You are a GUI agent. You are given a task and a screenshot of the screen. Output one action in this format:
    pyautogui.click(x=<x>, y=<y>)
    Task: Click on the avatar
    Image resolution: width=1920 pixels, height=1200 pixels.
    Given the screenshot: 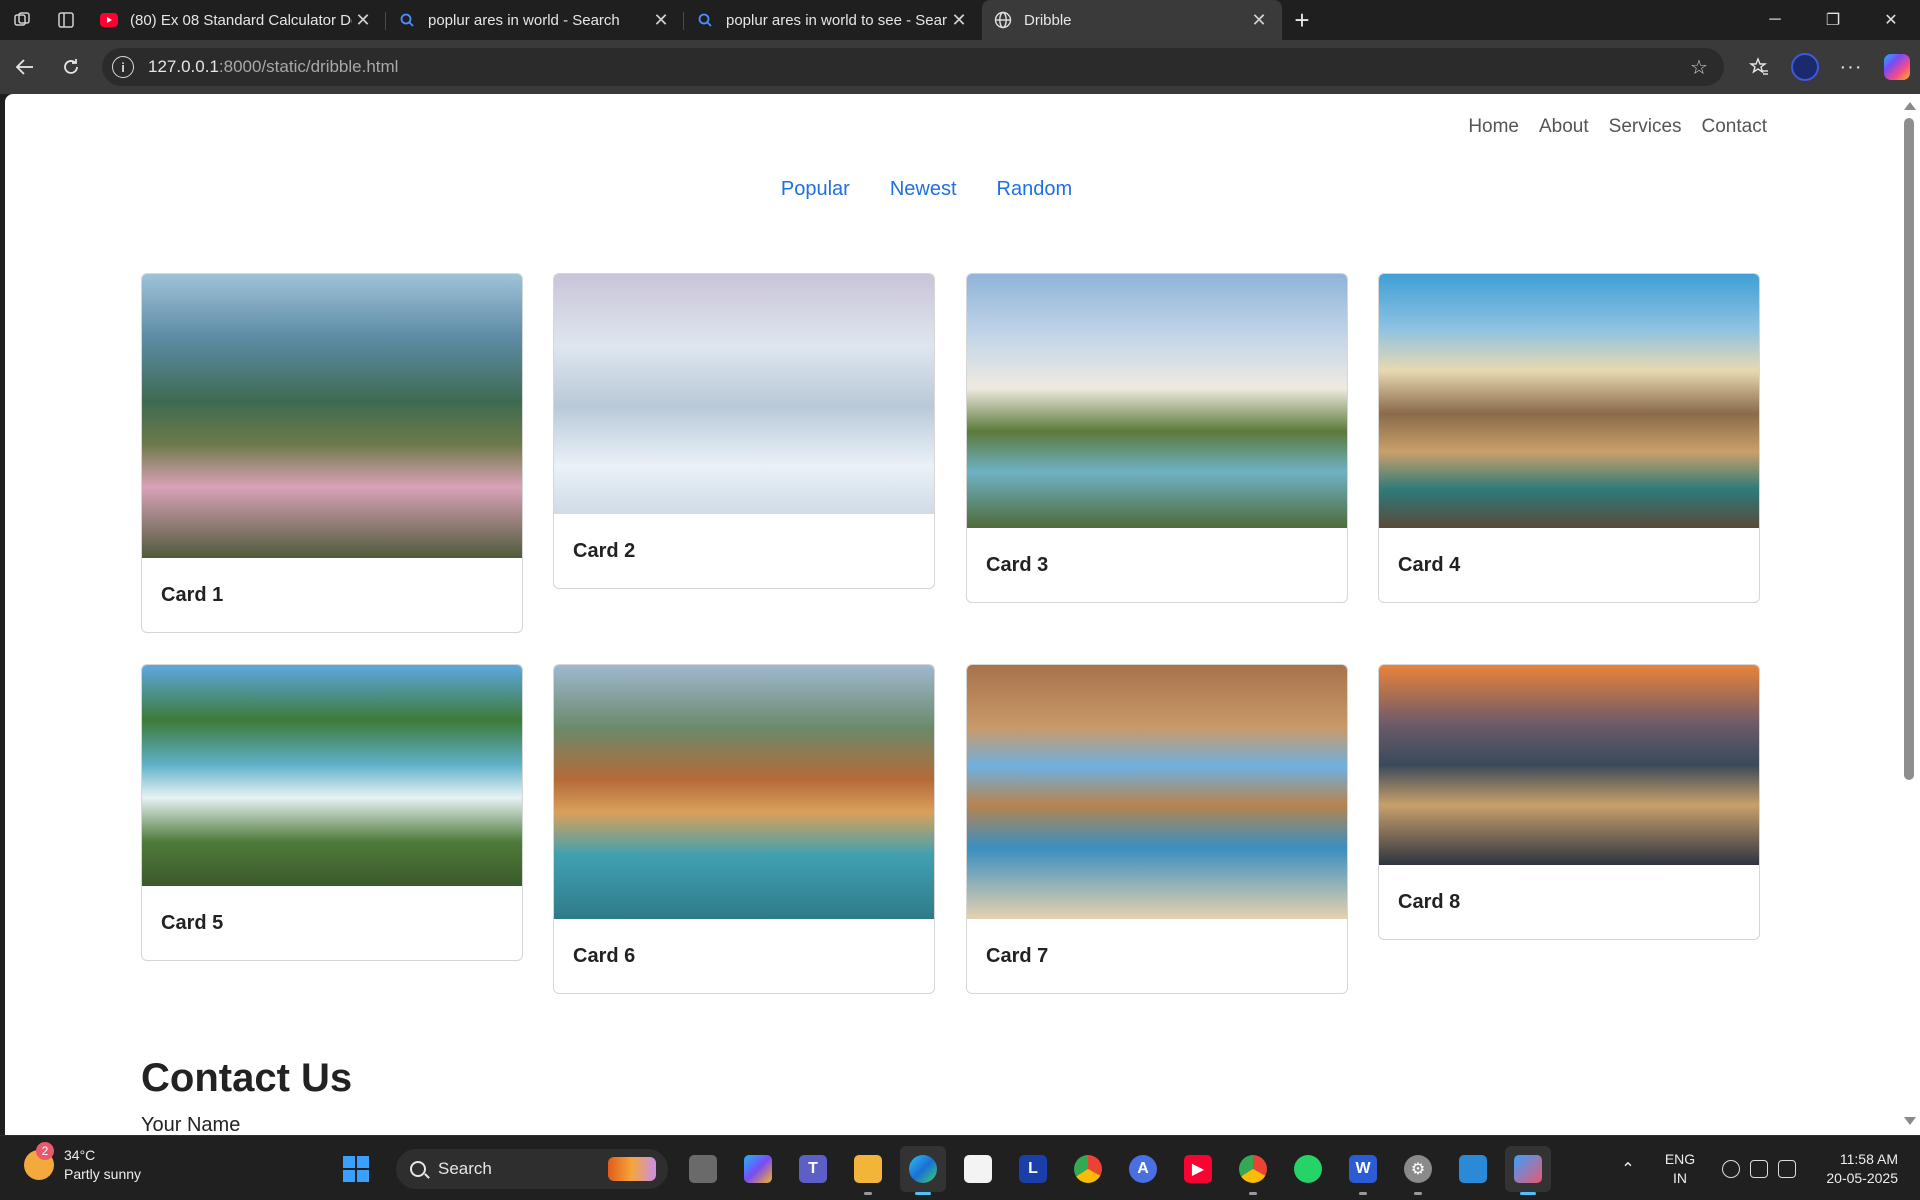 What is the action you would take?
    pyautogui.click(x=1805, y=67)
    